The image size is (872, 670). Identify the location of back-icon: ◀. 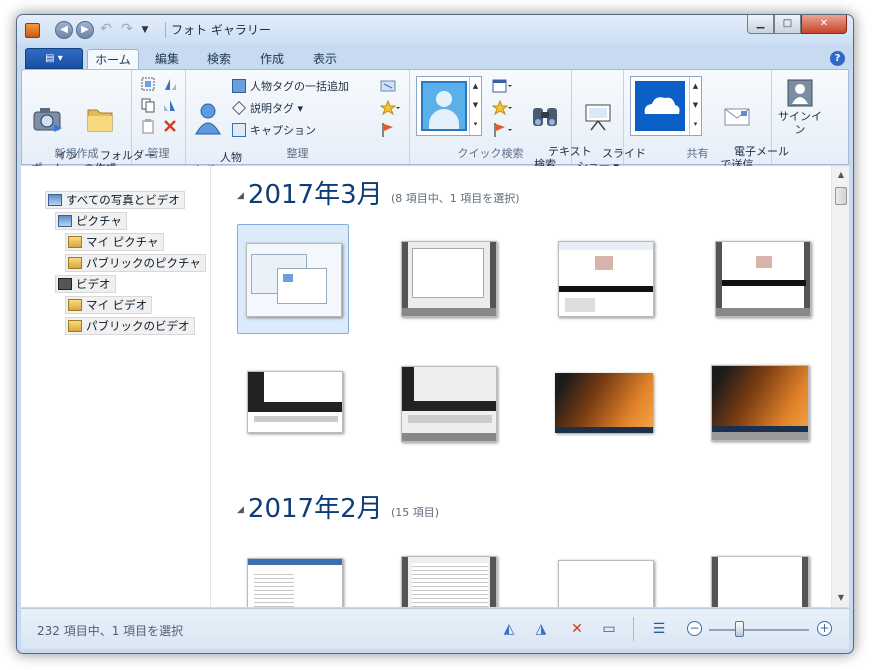
(64, 30).